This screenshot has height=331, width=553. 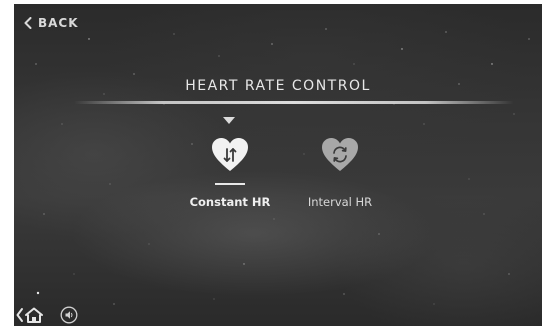 I want to click on home-button, so click(x=32, y=316).